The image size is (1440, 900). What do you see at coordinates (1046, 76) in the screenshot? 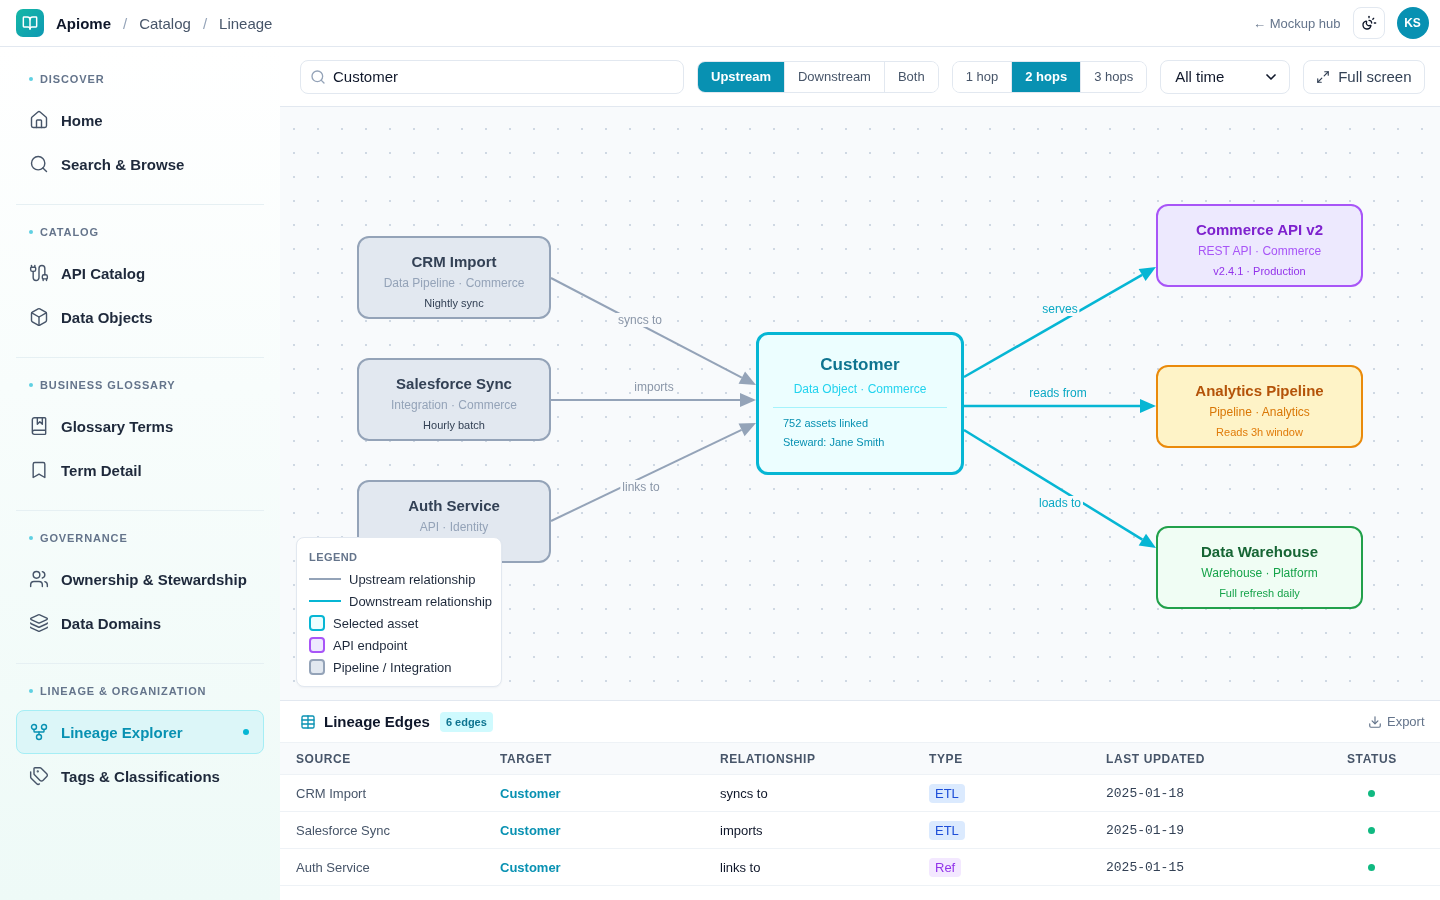
I see `hop-tab: 2 hops` at bounding box center [1046, 76].